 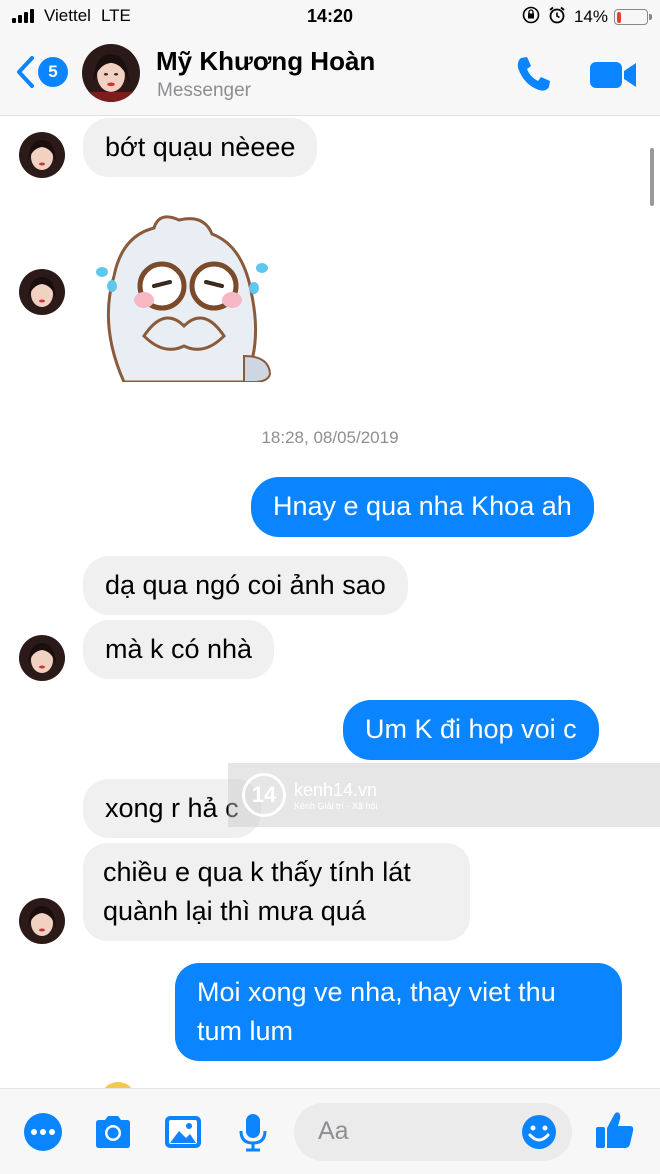 What do you see at coordinates (204, 90) in the screenshot?
I see `contact-subtitle: Messenger` at bounding box center [204, 90].